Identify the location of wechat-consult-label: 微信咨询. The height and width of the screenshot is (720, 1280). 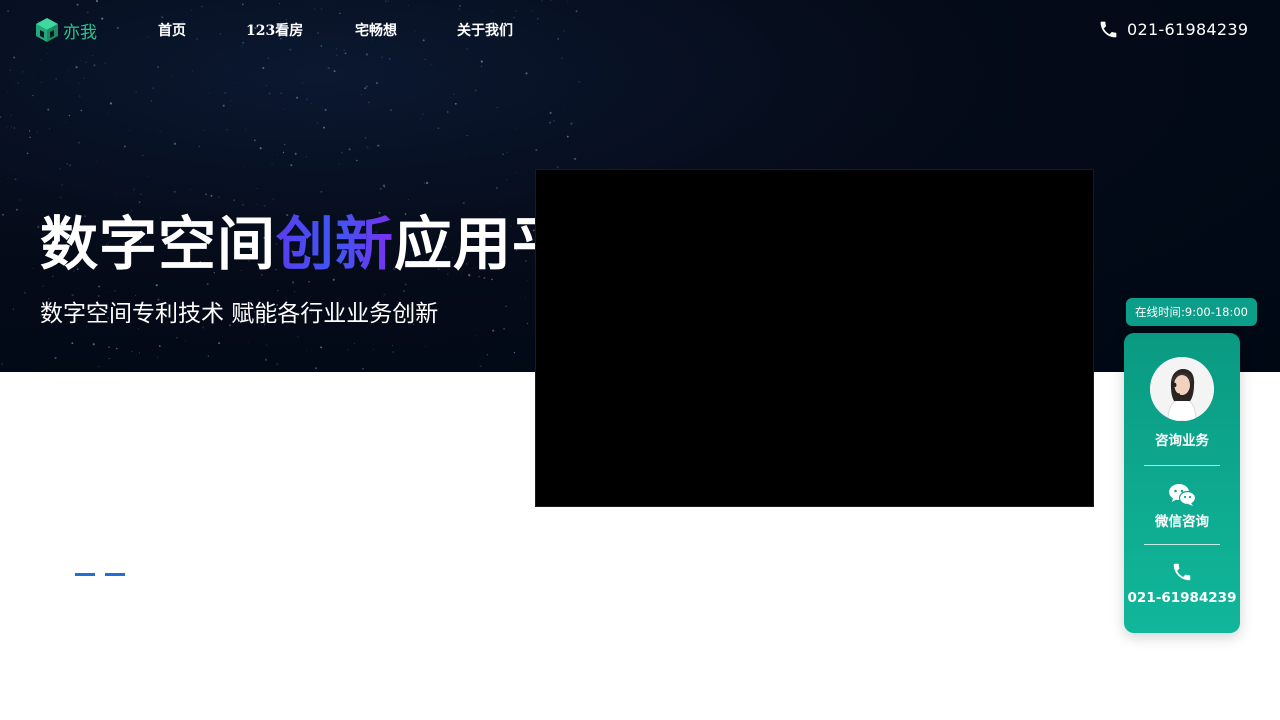
(1182, 520).